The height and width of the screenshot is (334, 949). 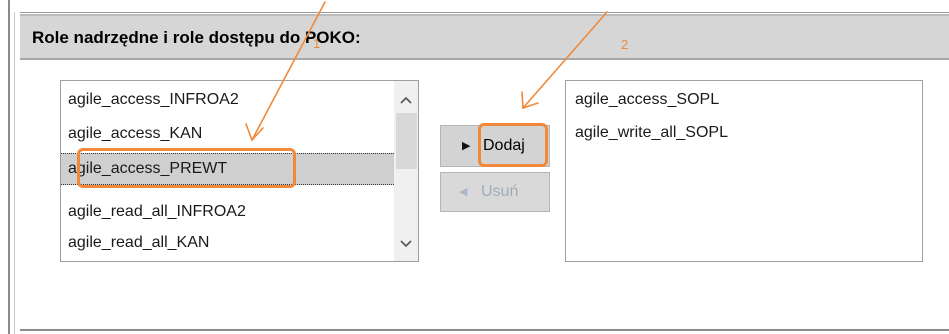 I want to click on list-item: agile_write_all_SOPL, so click(x=651, y=133).